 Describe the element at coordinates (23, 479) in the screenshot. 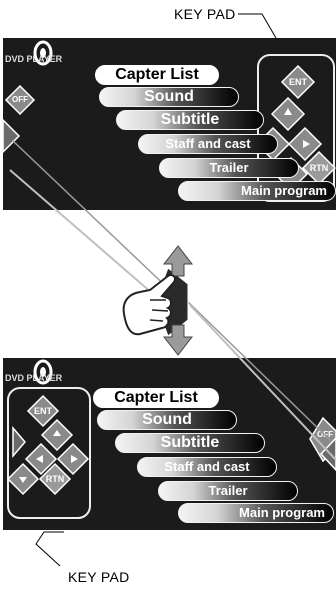

I see `down-key-icon` at that location.